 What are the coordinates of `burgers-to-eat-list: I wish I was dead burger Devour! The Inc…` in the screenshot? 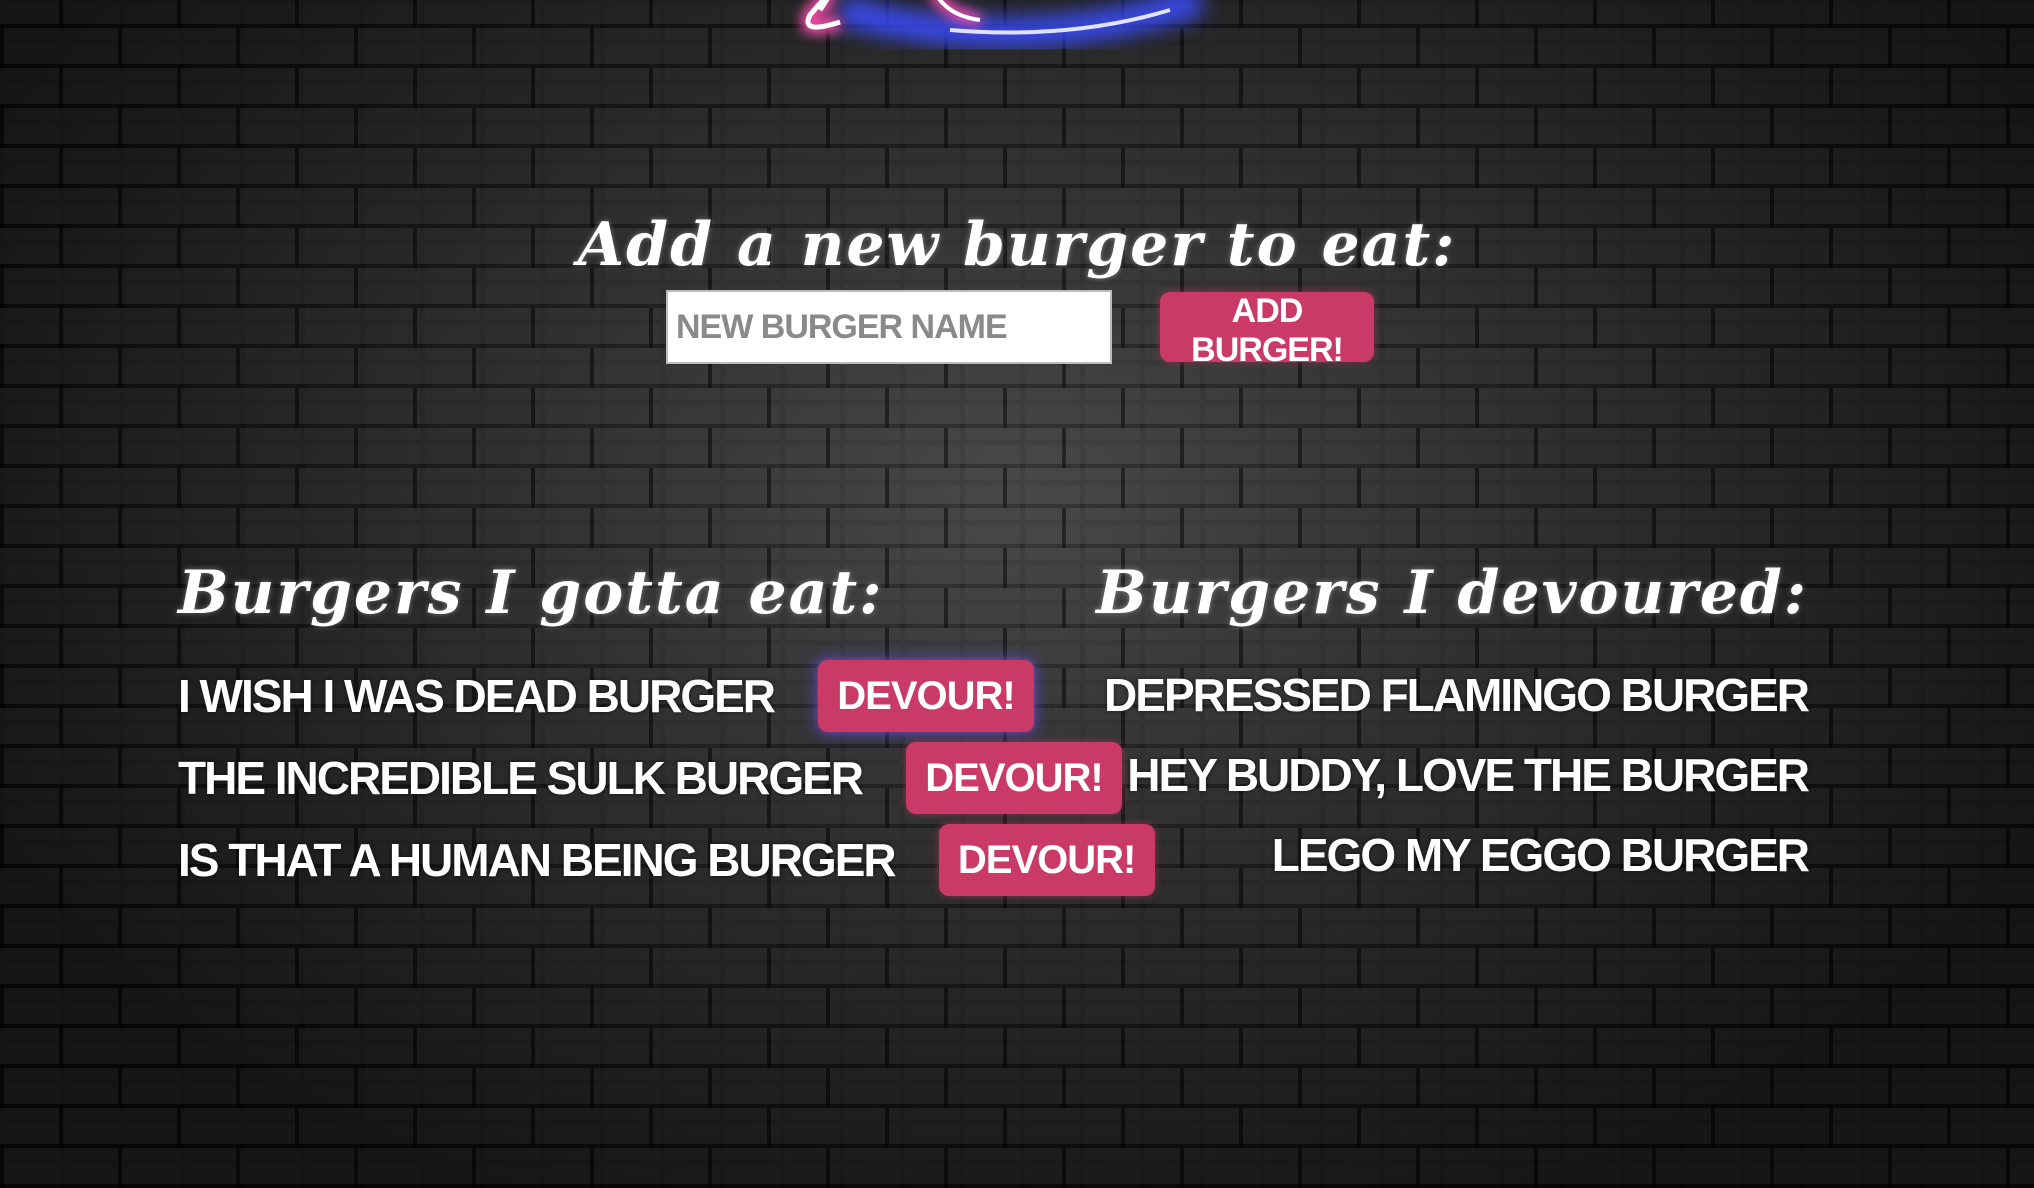 It's located at (666, 778).